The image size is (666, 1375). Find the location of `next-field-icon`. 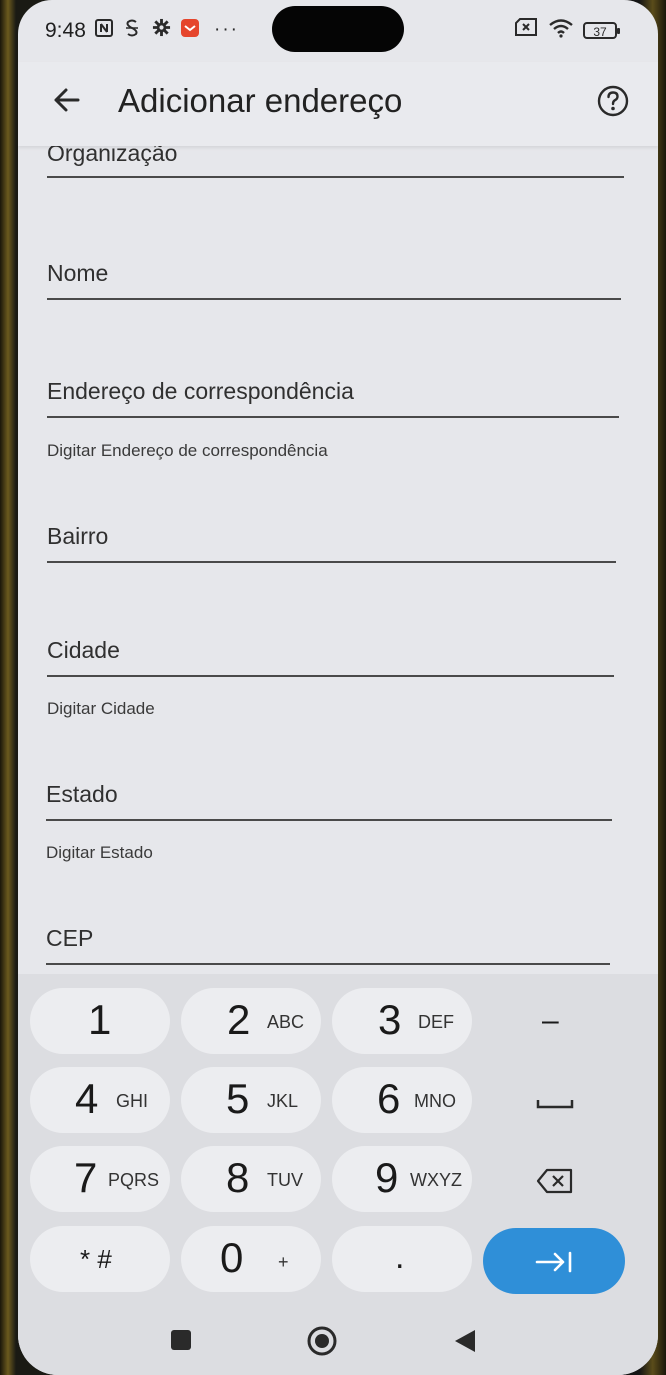

next-field-icon is located at coordinates (555, 1264).